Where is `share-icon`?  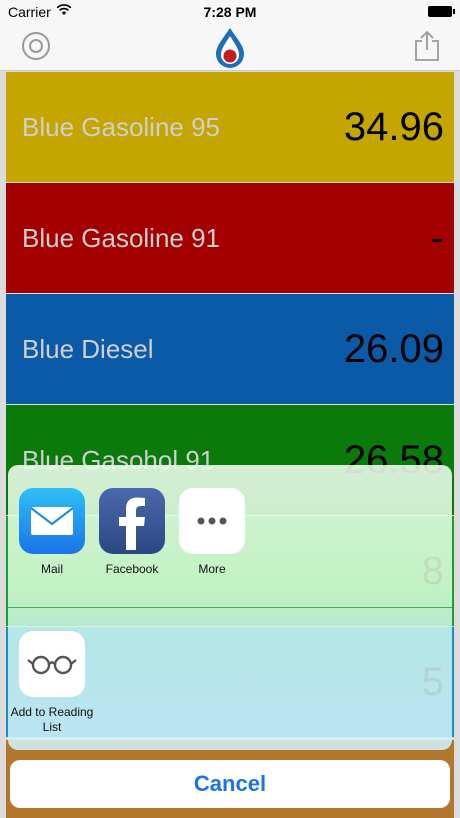 share-icon is located at coordinates (427, 46).